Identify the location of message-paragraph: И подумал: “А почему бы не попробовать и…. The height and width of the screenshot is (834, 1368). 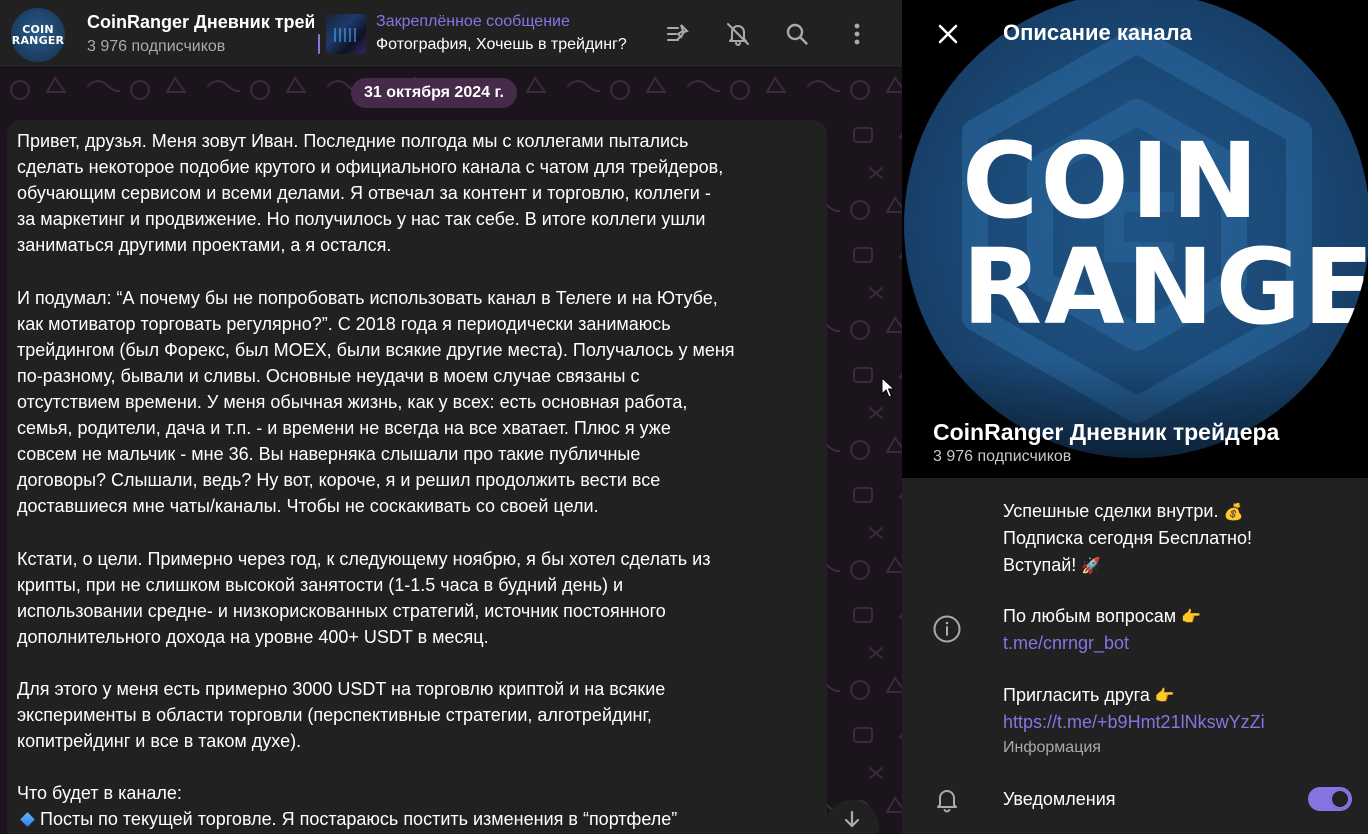
(376, 402).